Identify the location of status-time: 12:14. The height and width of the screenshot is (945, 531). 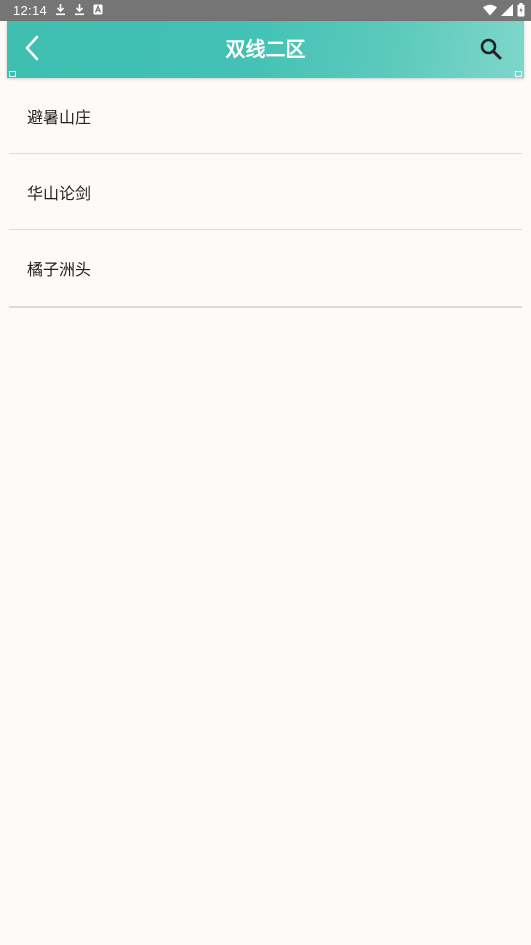
(30, 10).